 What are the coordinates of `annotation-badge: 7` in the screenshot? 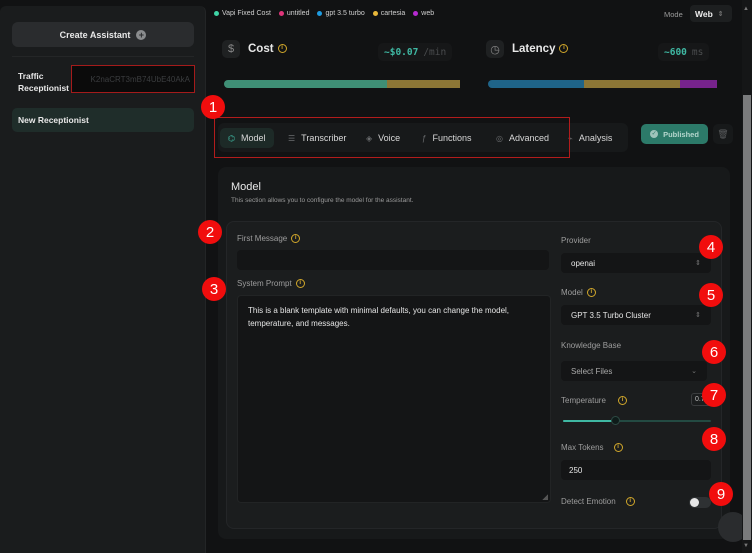 It's located at (714, 395).